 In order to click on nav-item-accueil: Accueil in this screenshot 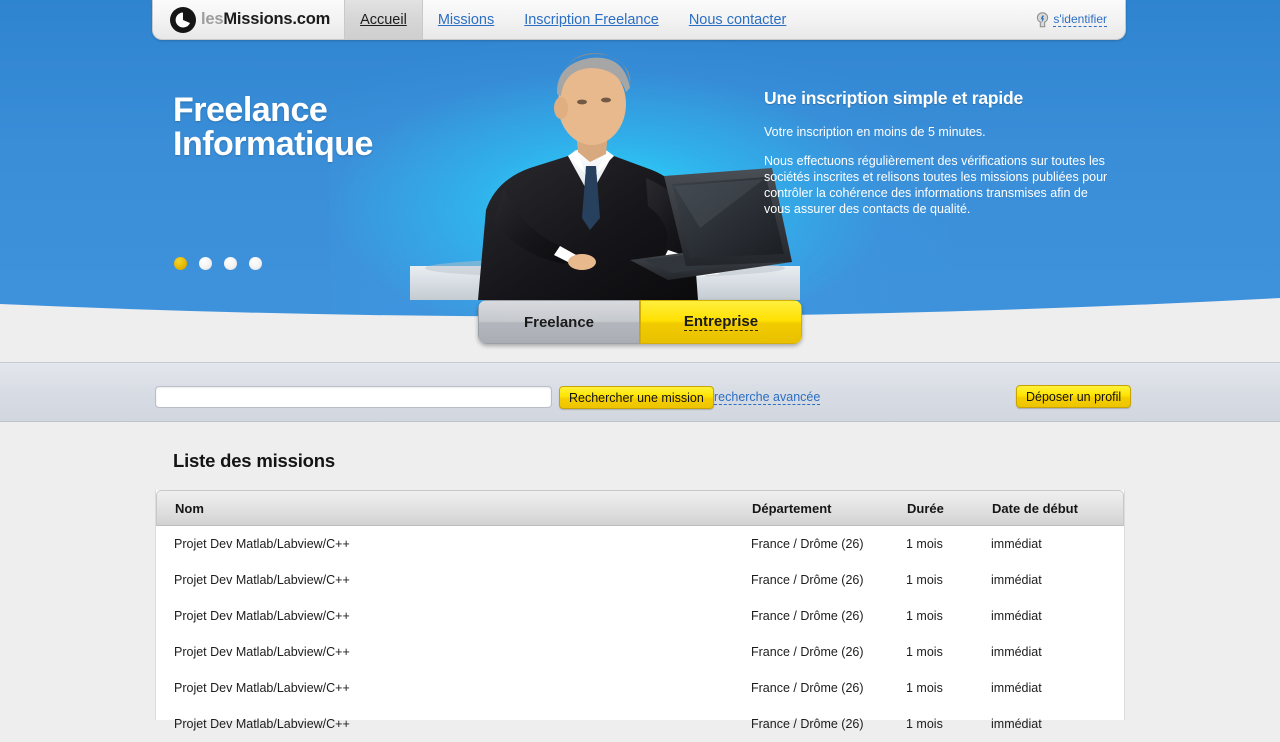, I will do `click(383, 19)`.